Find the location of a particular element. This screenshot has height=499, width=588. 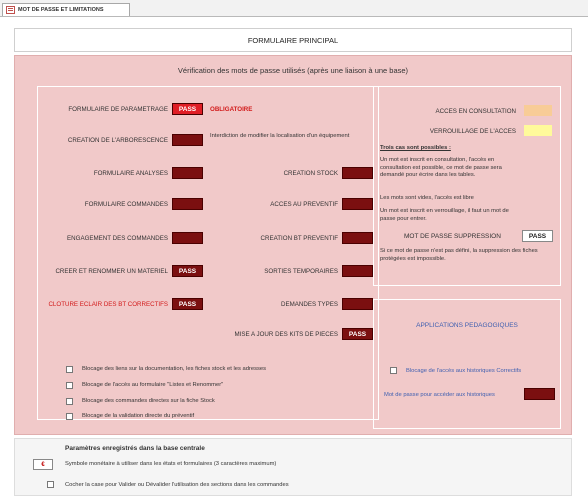

field-mdp-suppression: PASS is located at coordinates (537, 236).